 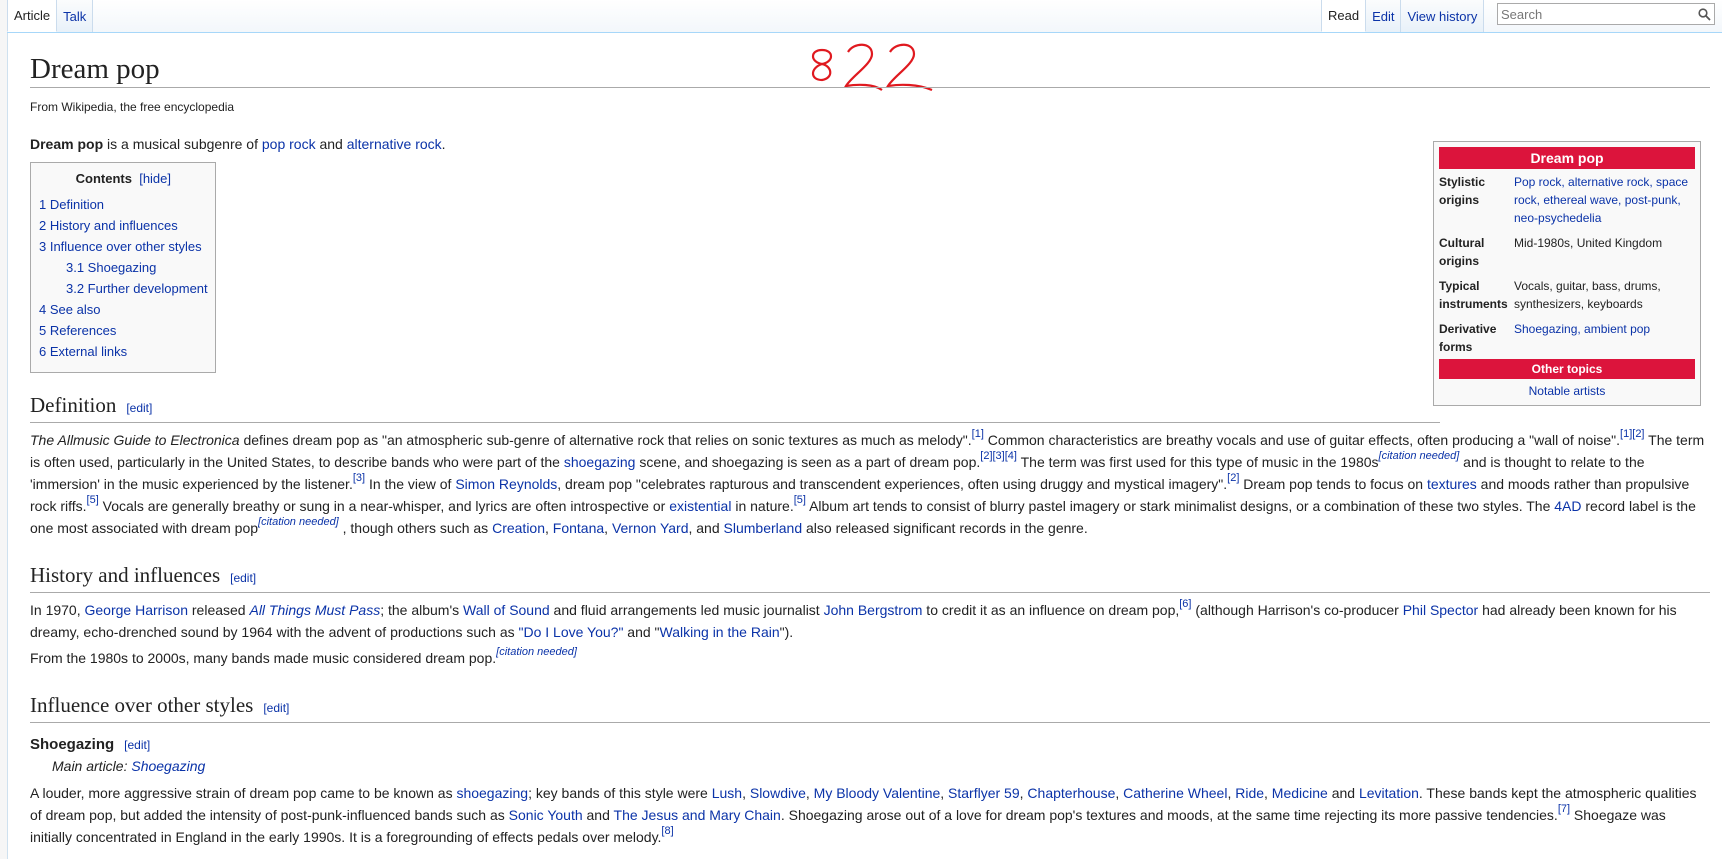 I want to click on link-textures: textures, so click(x=1452, y=484).